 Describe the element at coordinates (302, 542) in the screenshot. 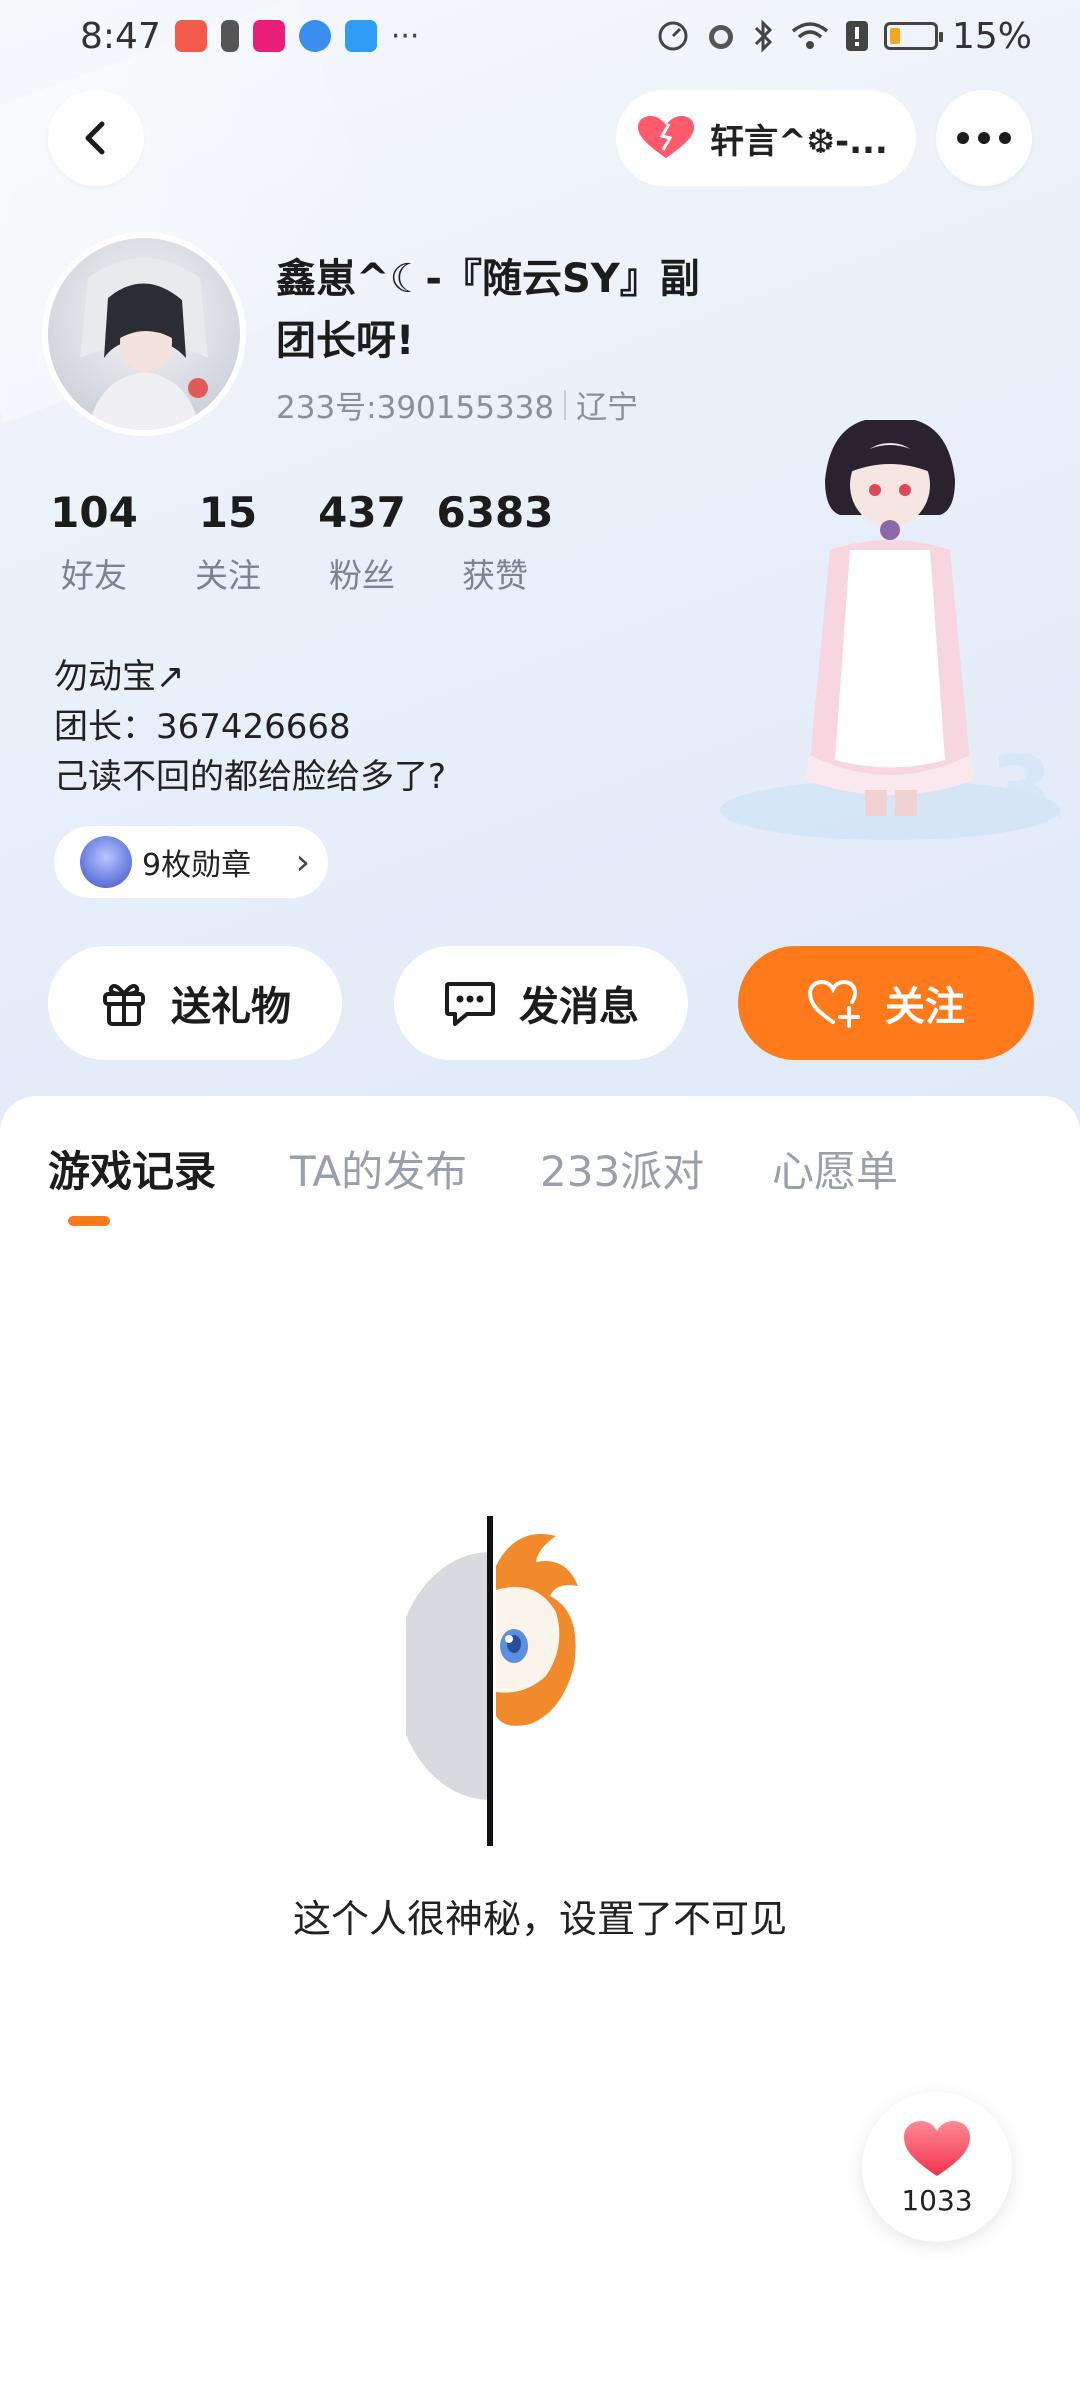

I see `stats-row: 104 好友 15 关注 437 粉丝 6383 获赞` at that location.